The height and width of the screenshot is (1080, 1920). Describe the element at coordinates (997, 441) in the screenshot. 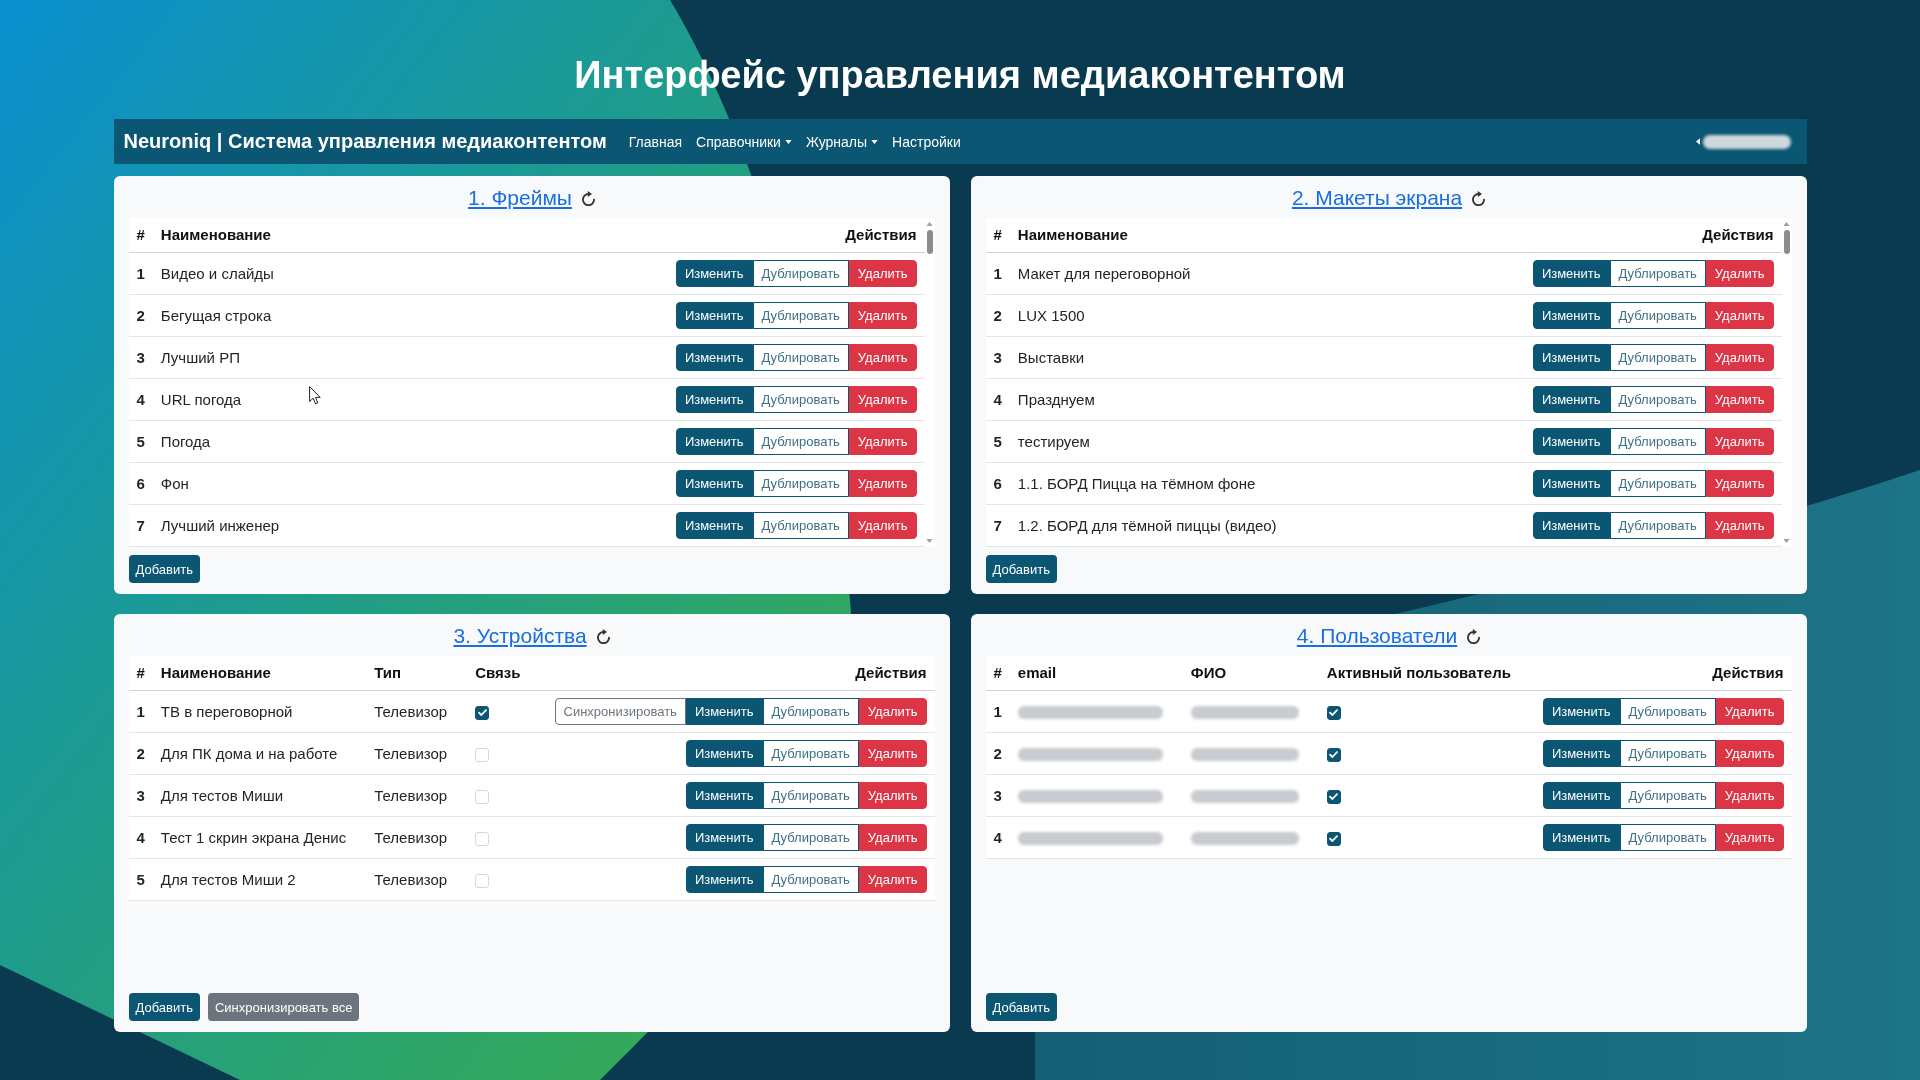

I see `row-number: 5` at that location.